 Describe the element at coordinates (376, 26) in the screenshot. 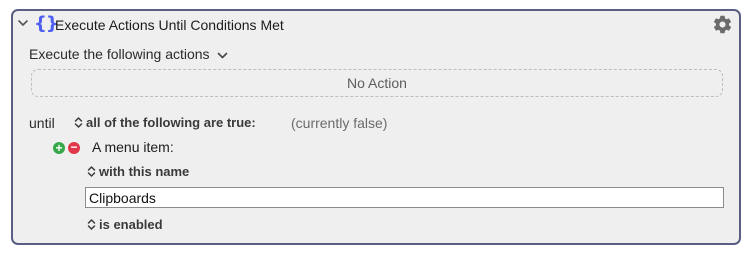

I see `action-header: {} Execute Actions Until Conditions Met` at that location.